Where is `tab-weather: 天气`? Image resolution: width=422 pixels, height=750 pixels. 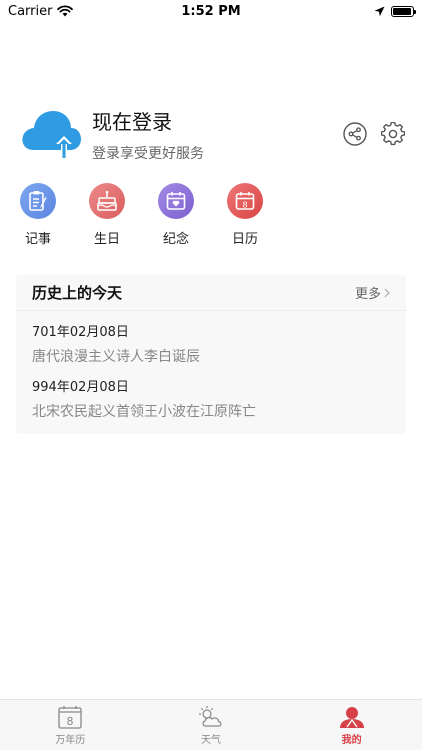
tab-weather: 天气 is located at coordinates (211, 725).